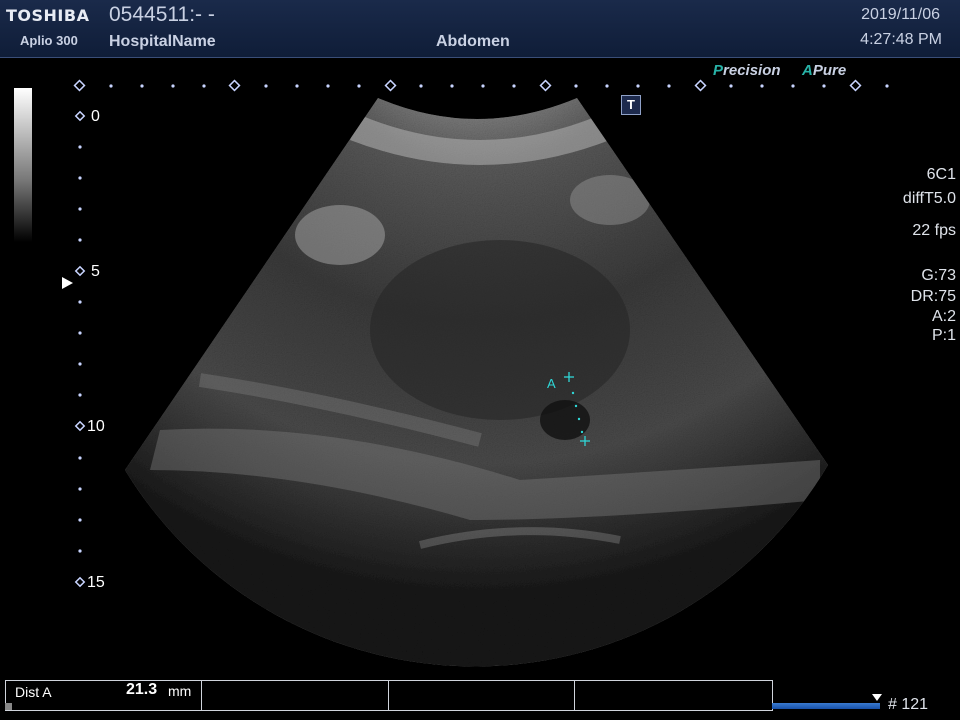  Describe the element at coordinates (23, 165) in the screenshot. I see `grayscale-bar` at that location.